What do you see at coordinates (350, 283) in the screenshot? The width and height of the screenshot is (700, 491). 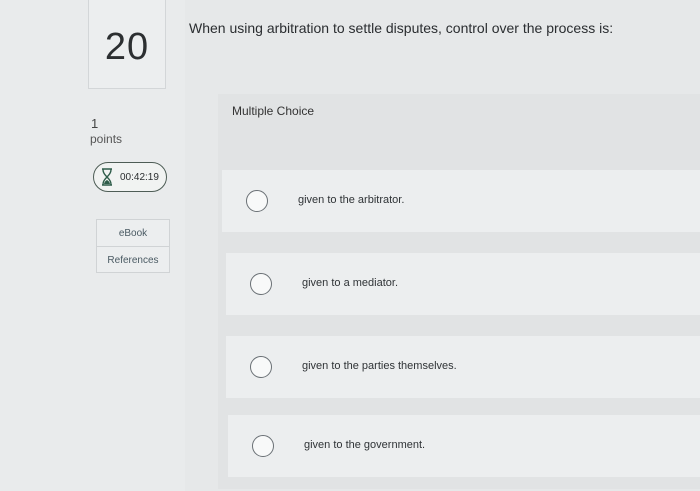 I see `answer-choice-label: given to a mediator.` at bounding box center [350, 283].